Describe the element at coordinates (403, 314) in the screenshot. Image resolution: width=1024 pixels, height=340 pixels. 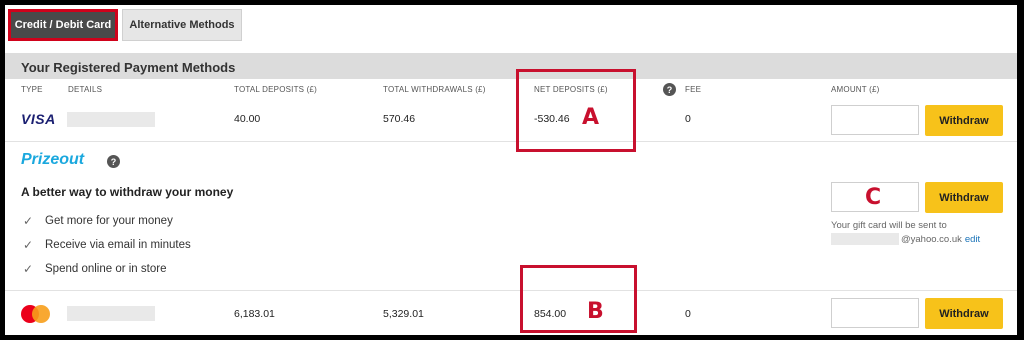
I see `total-withdrawals-value: 5,329.01` at that location.